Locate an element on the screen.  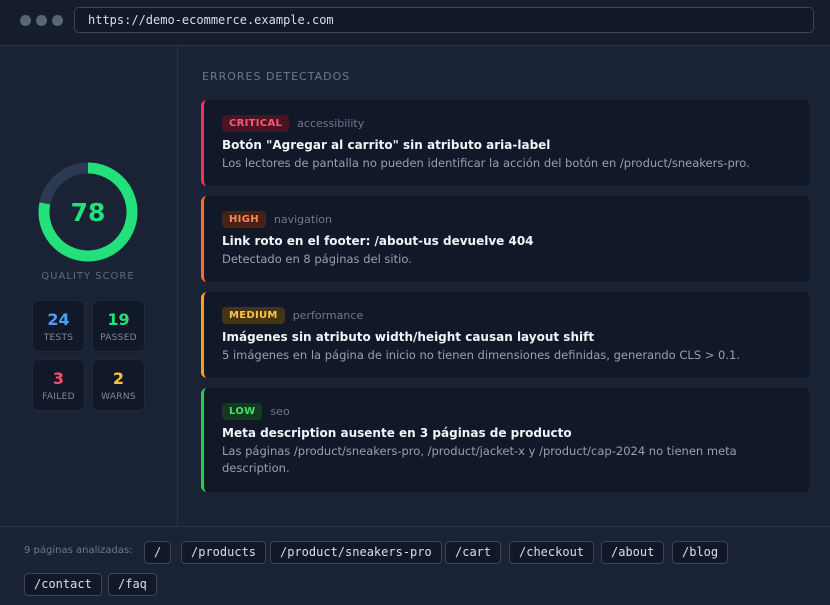
errors-section-title: ERRORES DETECTADOS is located at coordinates (276, 76).